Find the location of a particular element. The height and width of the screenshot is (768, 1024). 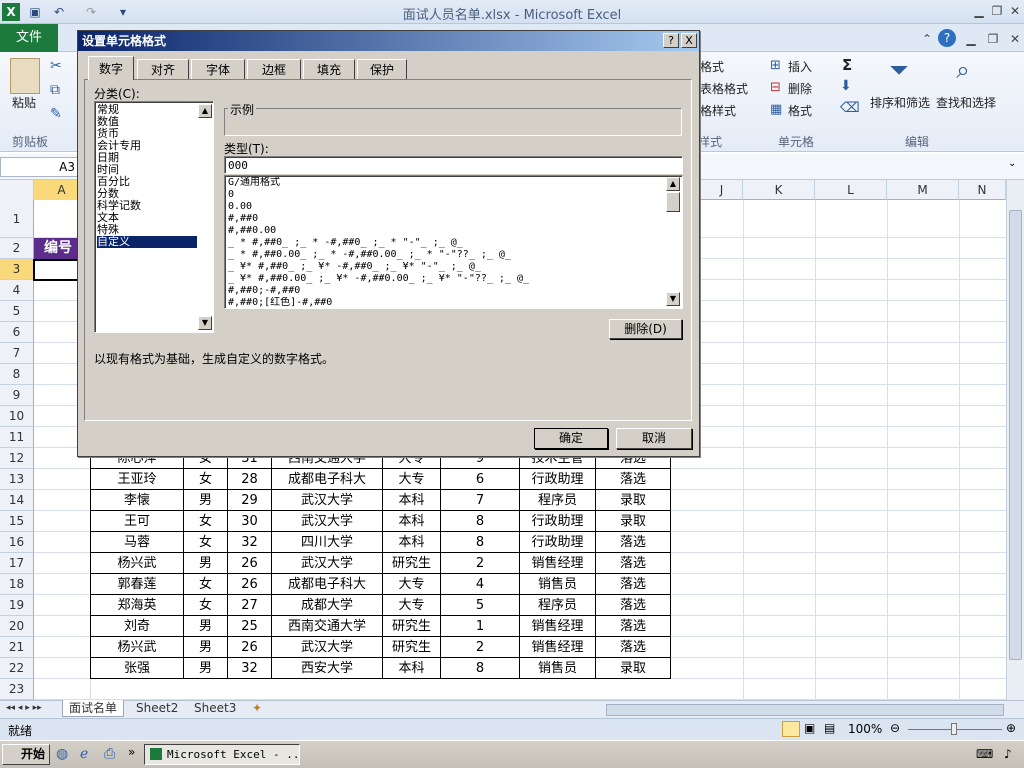

table-cell: 李懐 is located at coordinates (137, 500).